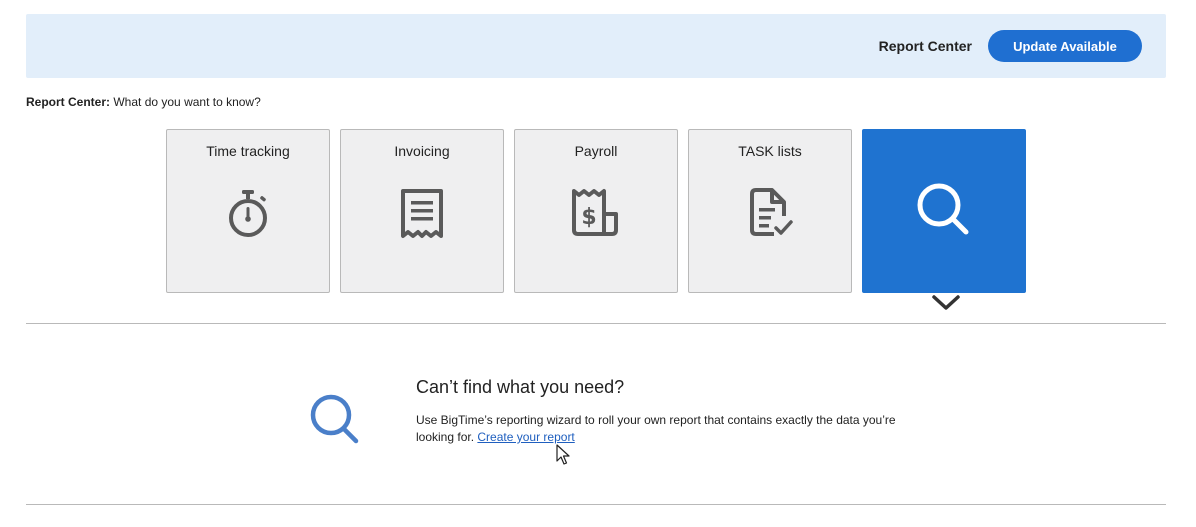  Describe the element at coordinates (525, 437) in the screenshot. I see `create-report-link: Create your report` at that location.